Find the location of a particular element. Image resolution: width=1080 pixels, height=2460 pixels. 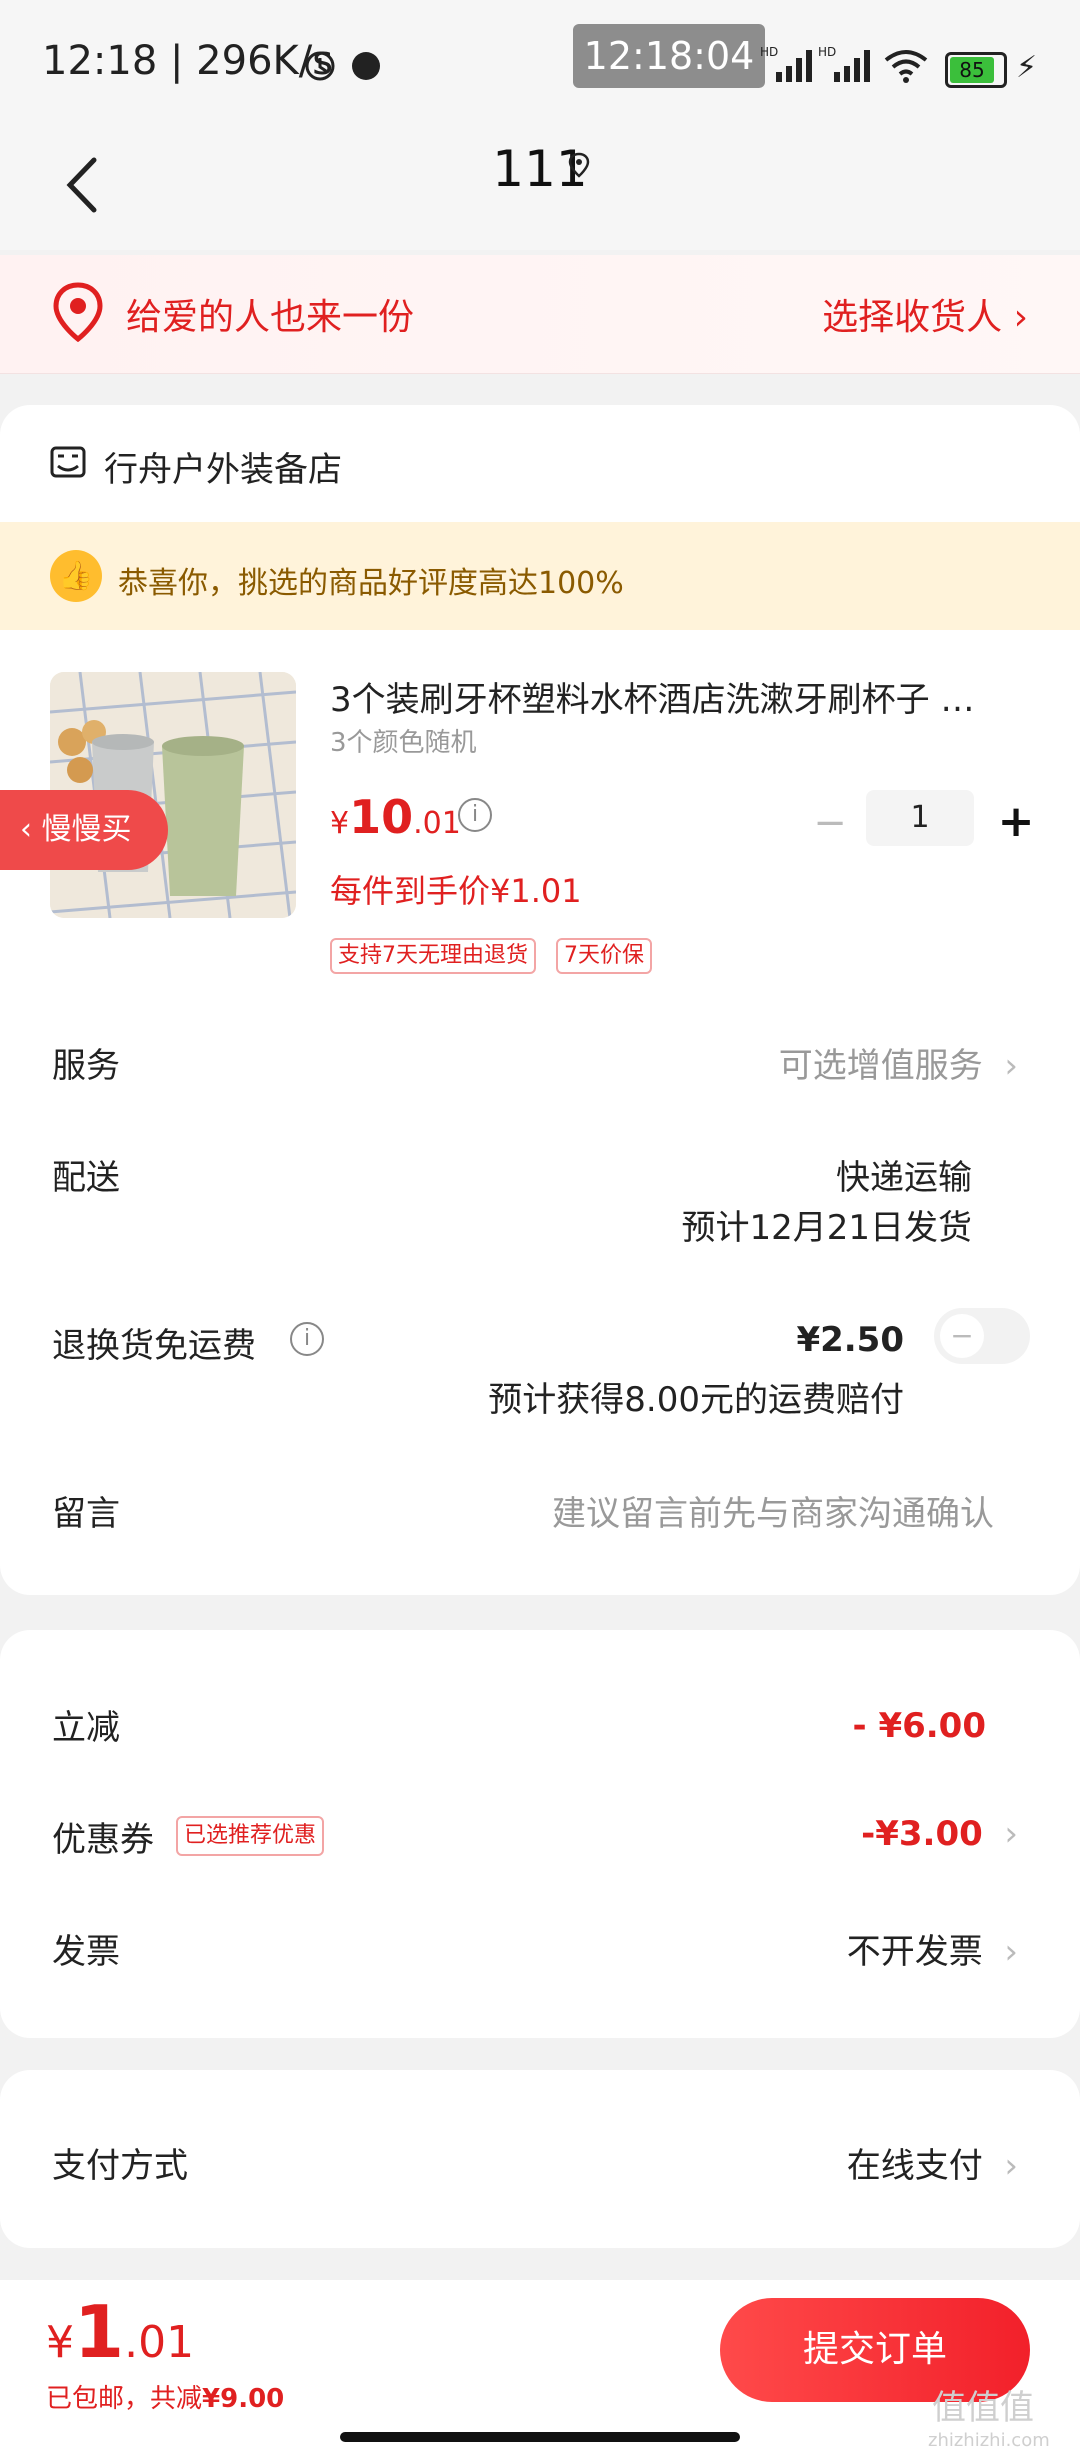

product-variant: 3个颜色随机 is located at coordinates (403, 743).